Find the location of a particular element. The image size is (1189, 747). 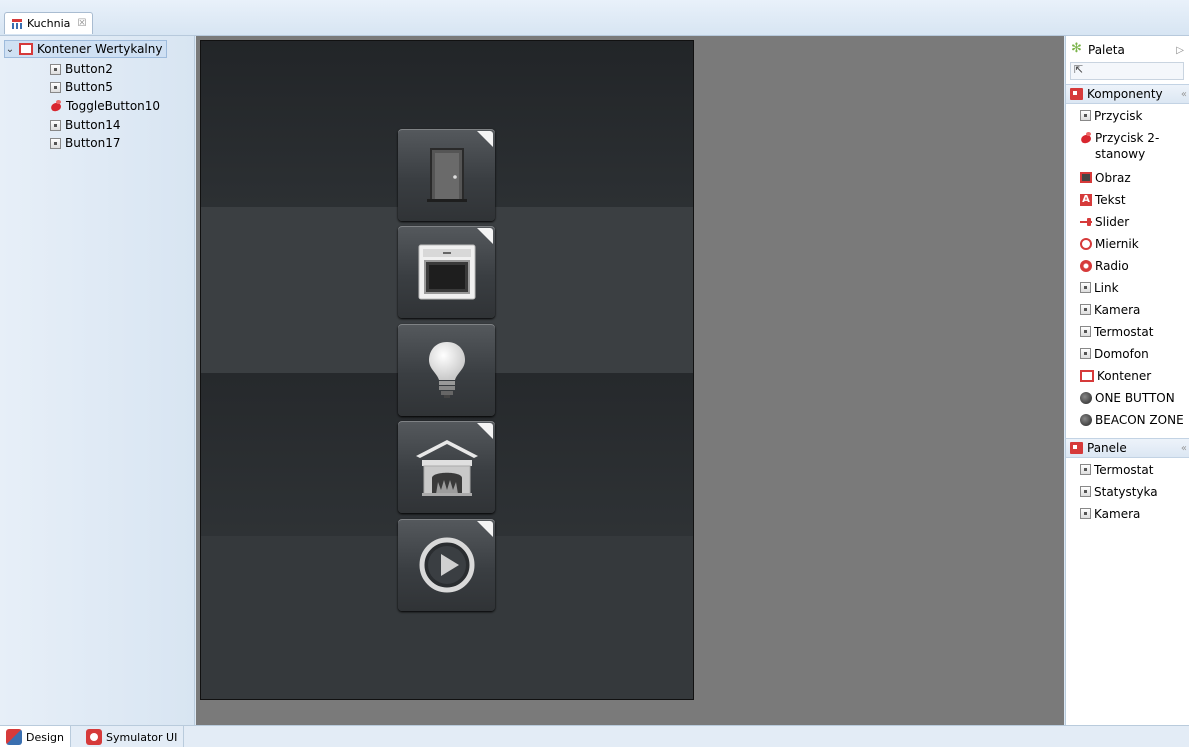

palette-item: Obraz is located at coordinates (1134, 178).